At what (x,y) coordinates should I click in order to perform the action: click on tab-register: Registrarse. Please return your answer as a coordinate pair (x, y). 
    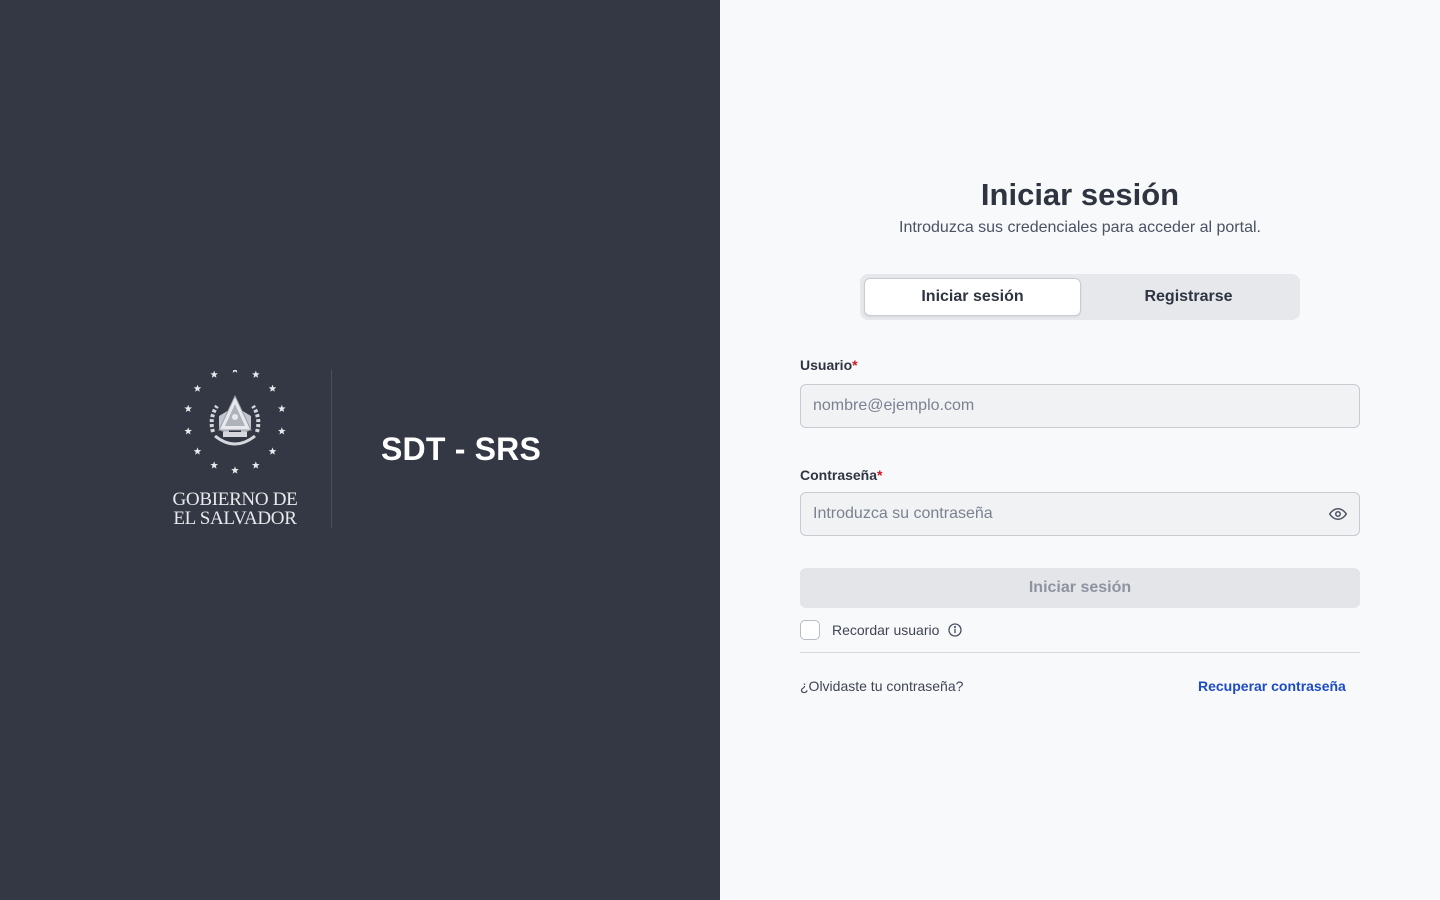
    Looking at the image, I should click on (1188, 297).